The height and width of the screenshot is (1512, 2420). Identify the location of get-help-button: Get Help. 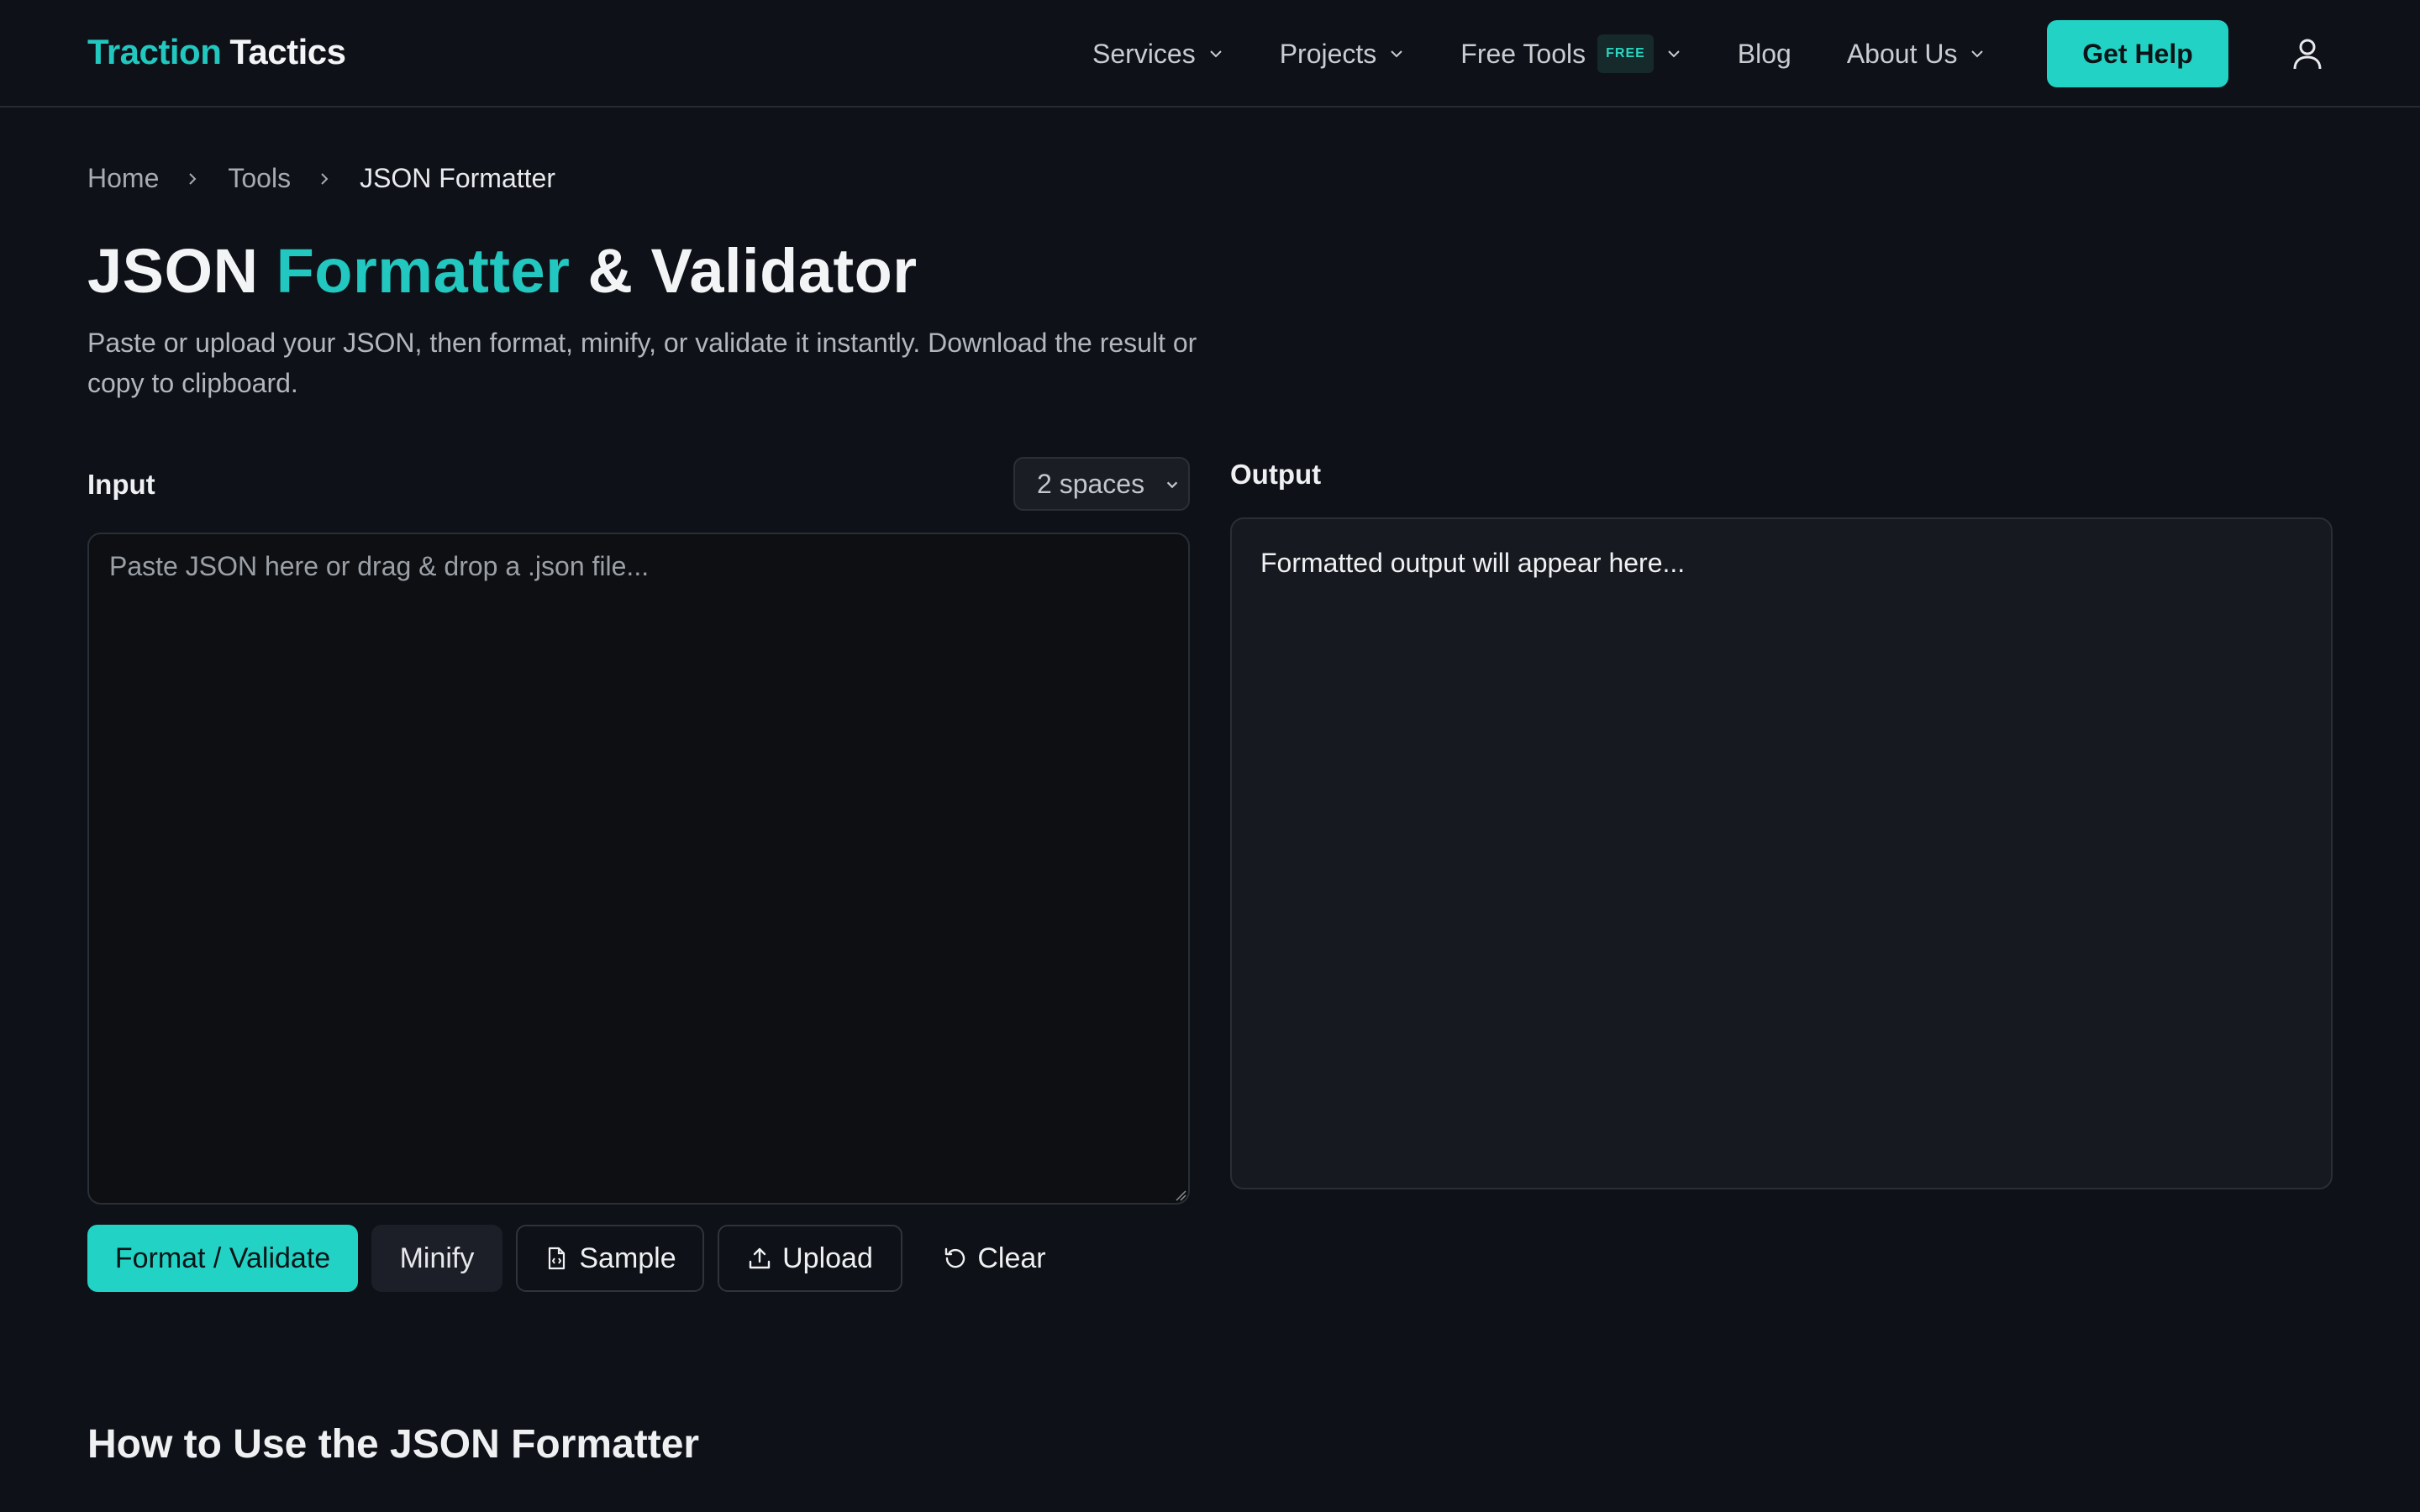
(2137, 53).